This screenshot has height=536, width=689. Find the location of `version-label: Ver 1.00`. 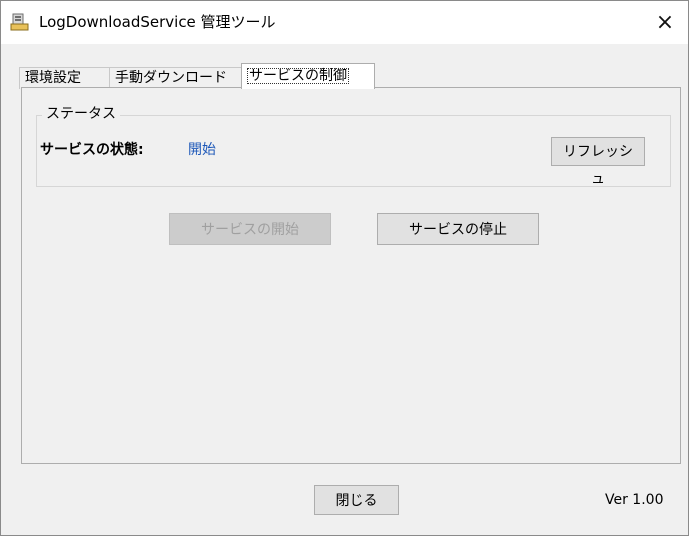

version-label: Ver 1.00 is located at coordinates (634, 500).